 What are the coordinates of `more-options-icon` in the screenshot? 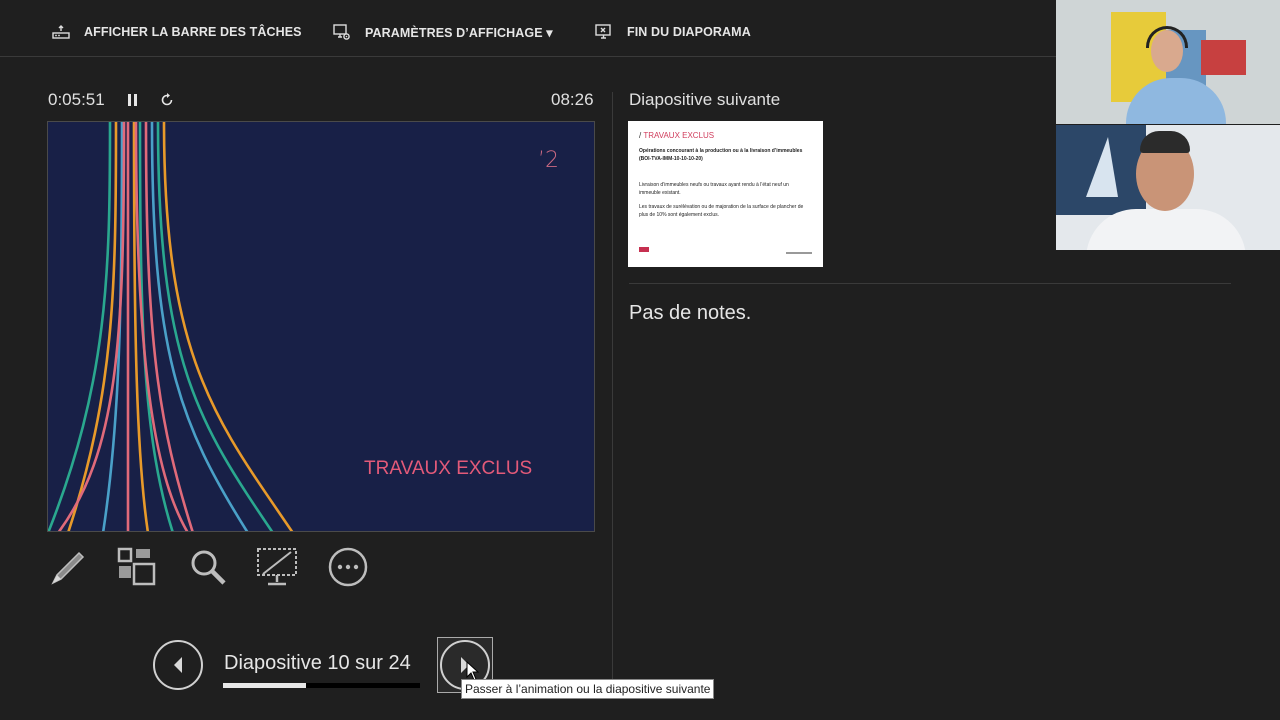 It's located at (348, 567).